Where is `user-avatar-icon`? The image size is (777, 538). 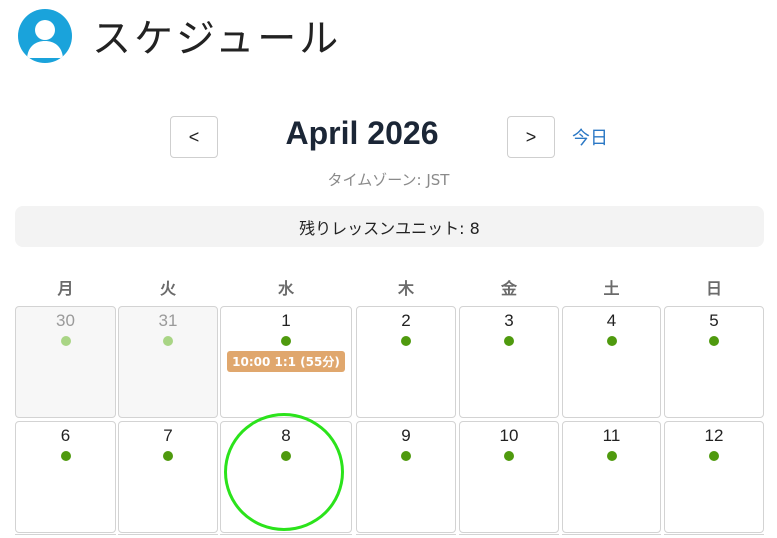
user-avatar-icon is located at coordinates (45, 36).